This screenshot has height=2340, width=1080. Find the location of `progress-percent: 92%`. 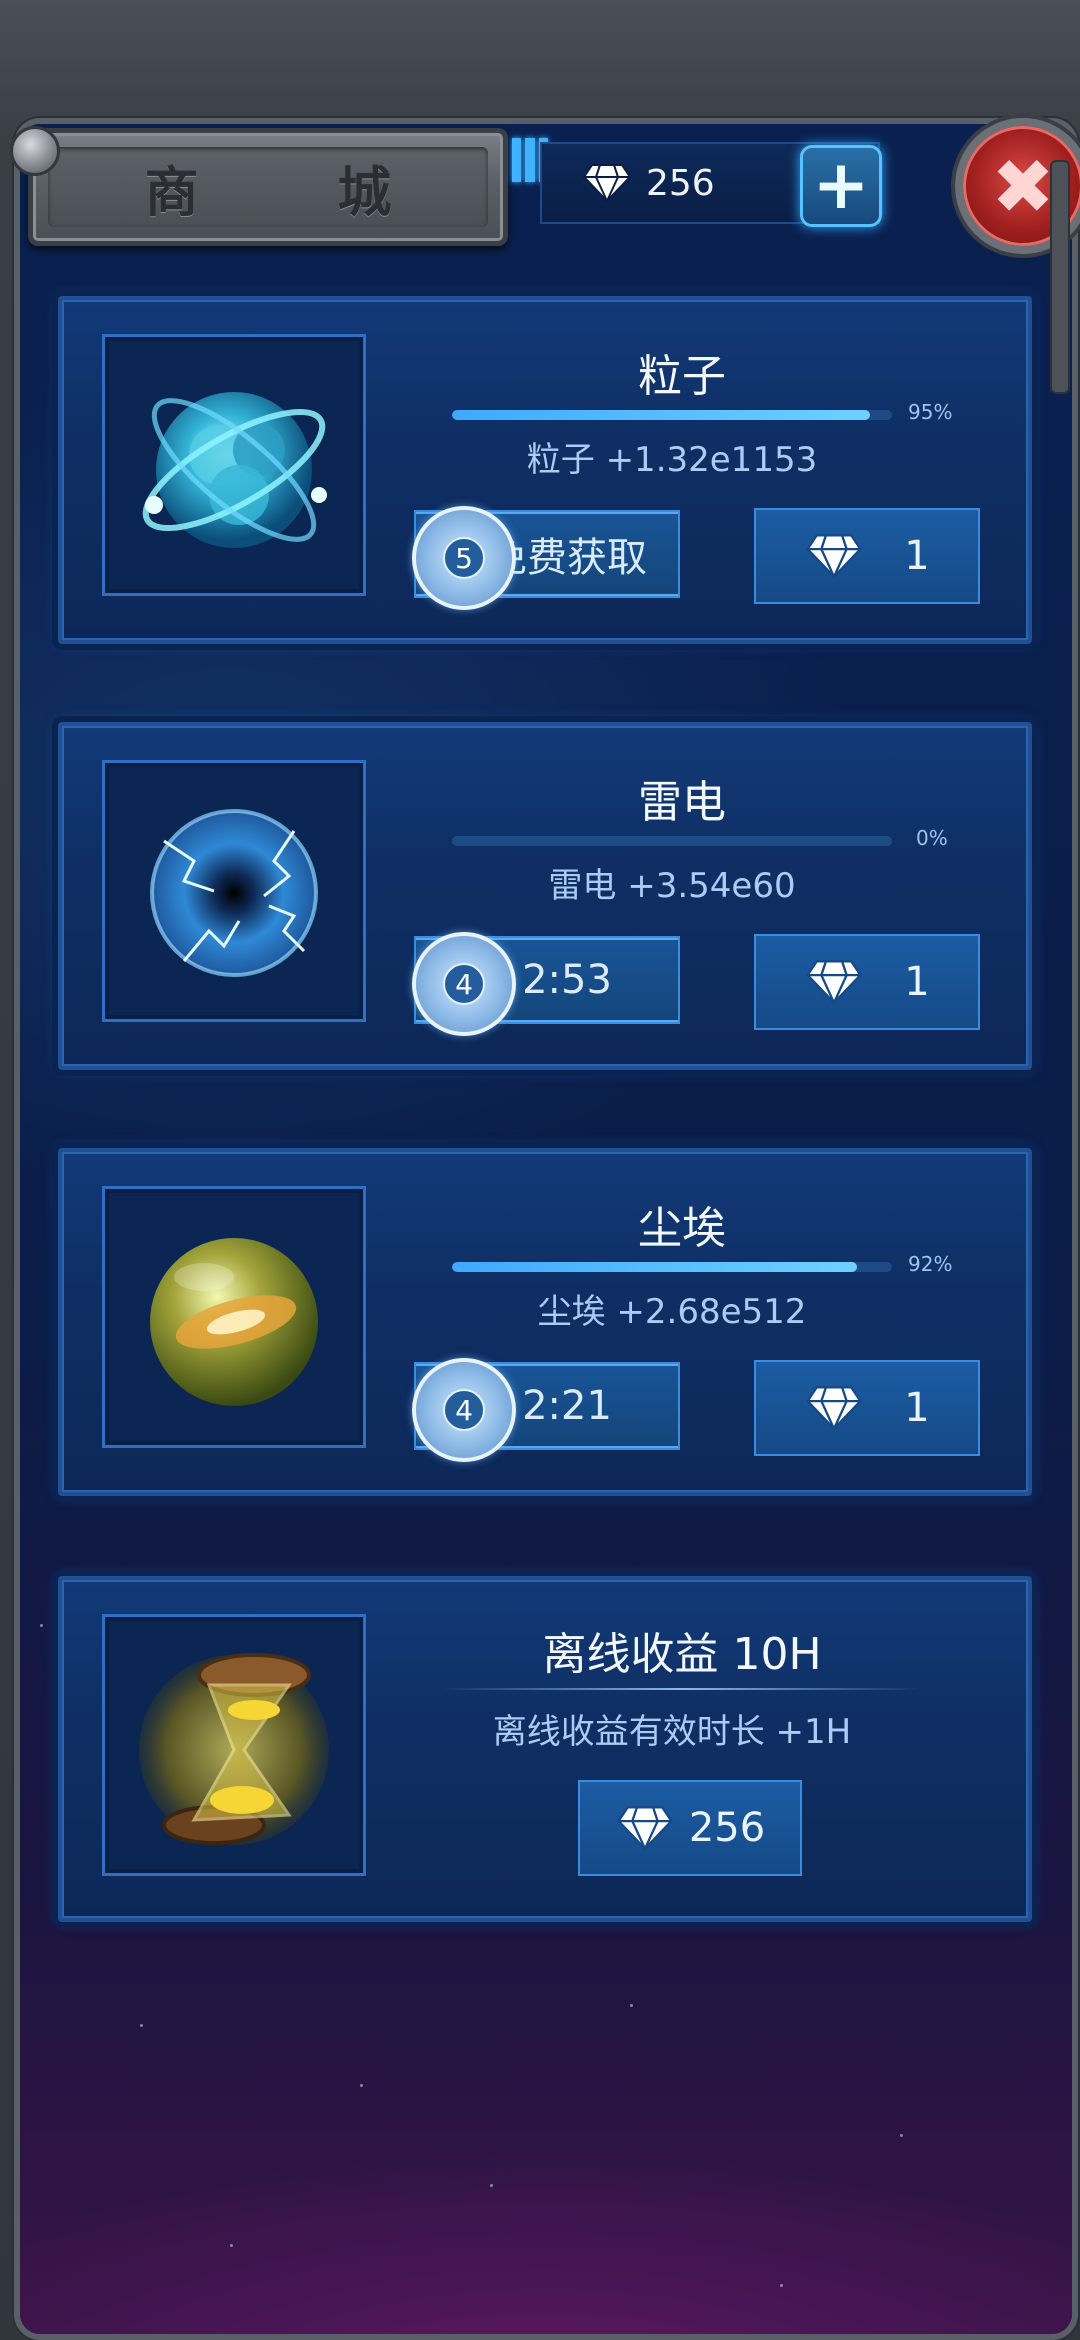

progress-percent: 92% is located at coordinates (930, 1264).